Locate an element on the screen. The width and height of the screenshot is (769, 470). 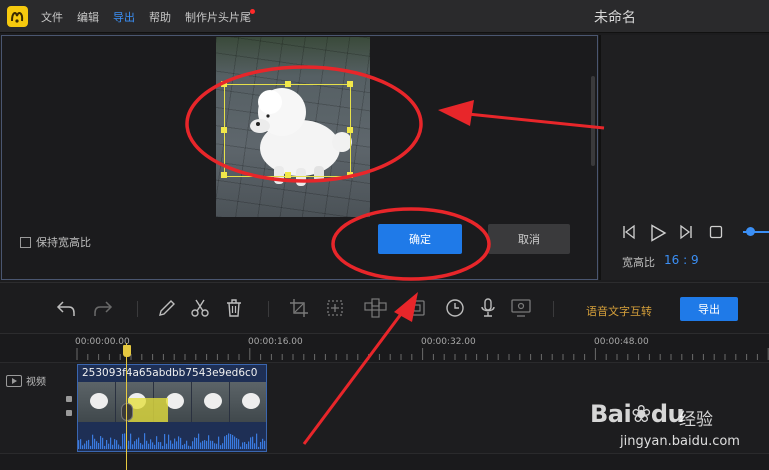
player-panel: 宽高比 16 : 9 is located at coordinates (685, 157).